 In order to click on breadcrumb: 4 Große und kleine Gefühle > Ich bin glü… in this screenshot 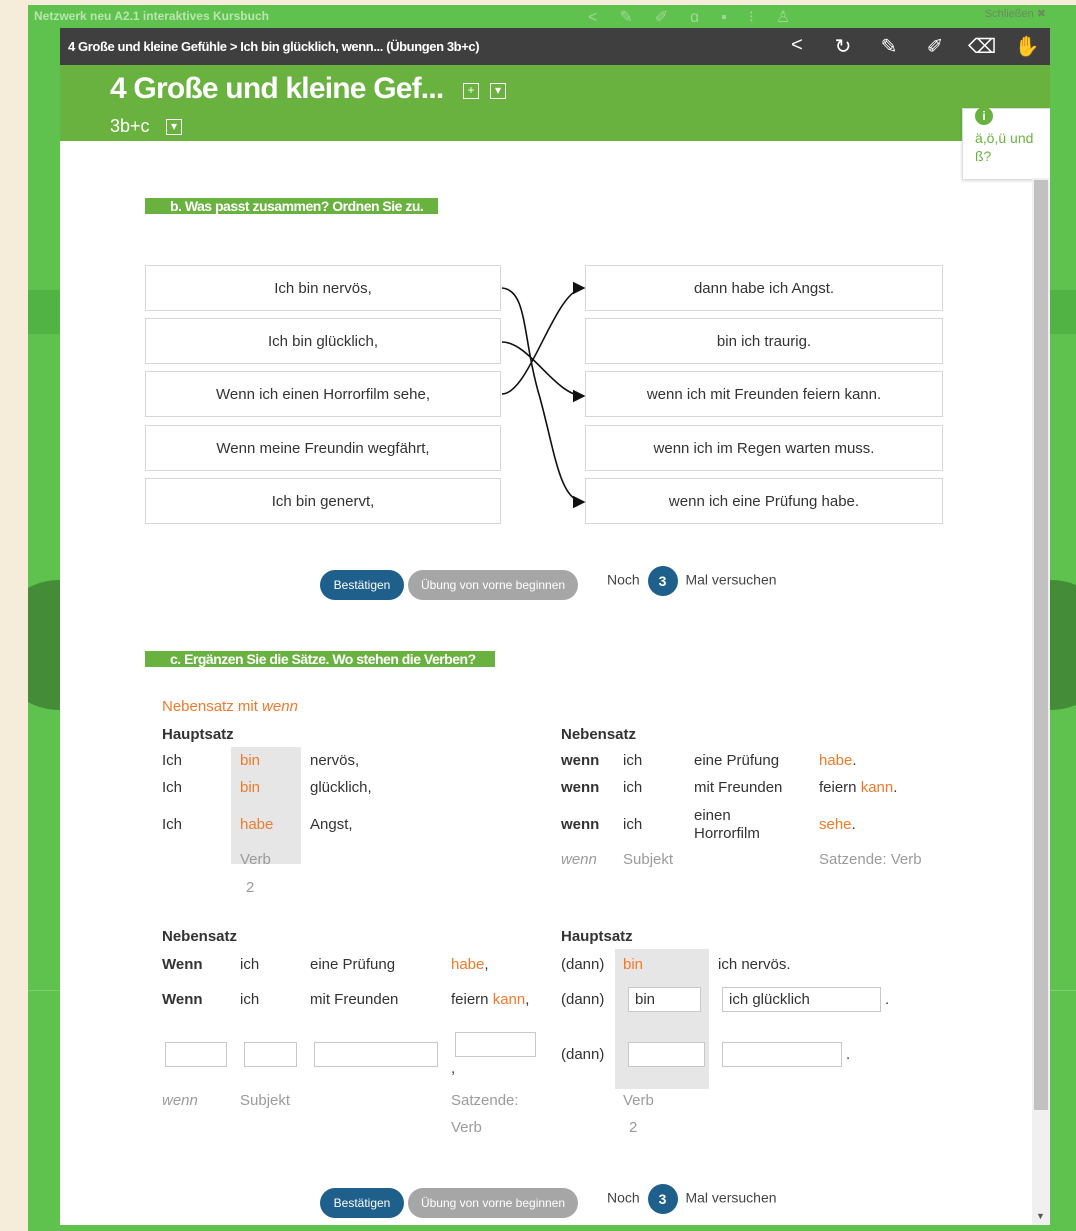, I will do `click(274, 46)`.